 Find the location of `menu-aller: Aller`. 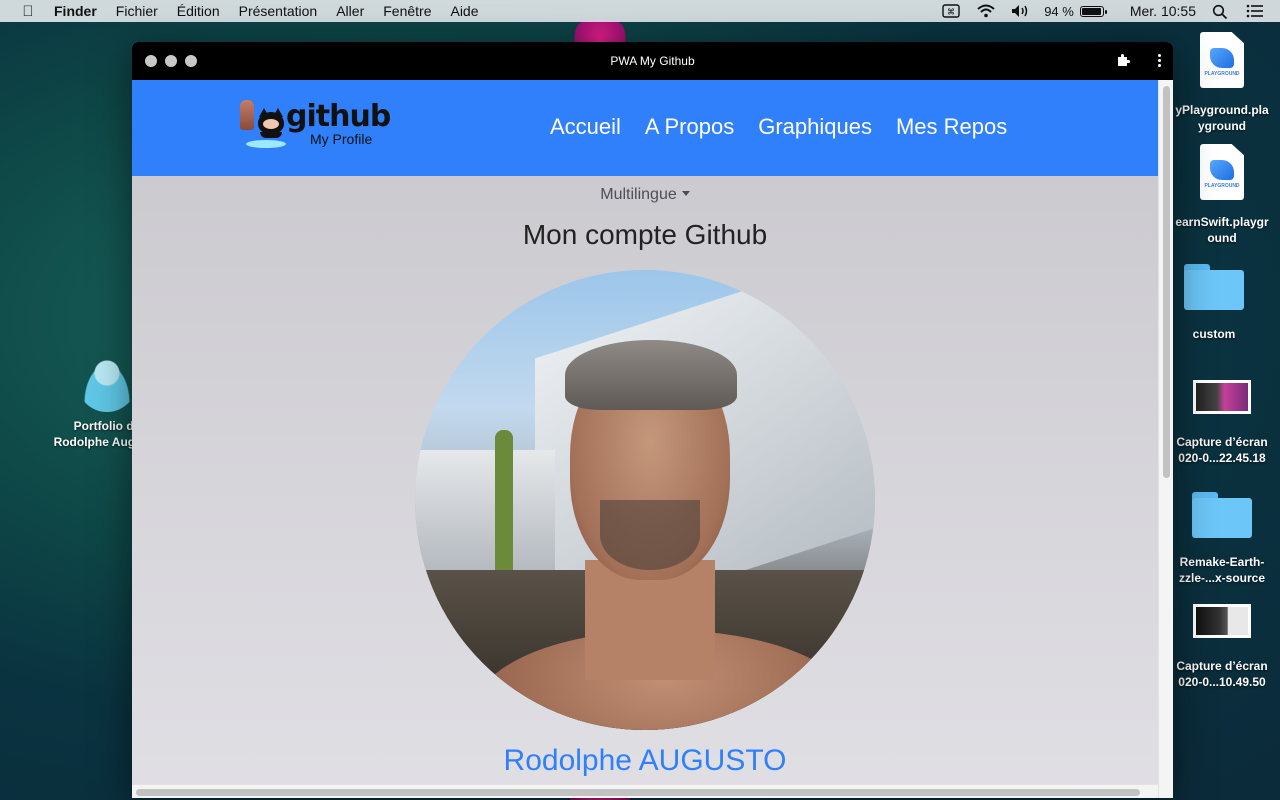

menu-aller: Aller is located at coordinates (350, 11).